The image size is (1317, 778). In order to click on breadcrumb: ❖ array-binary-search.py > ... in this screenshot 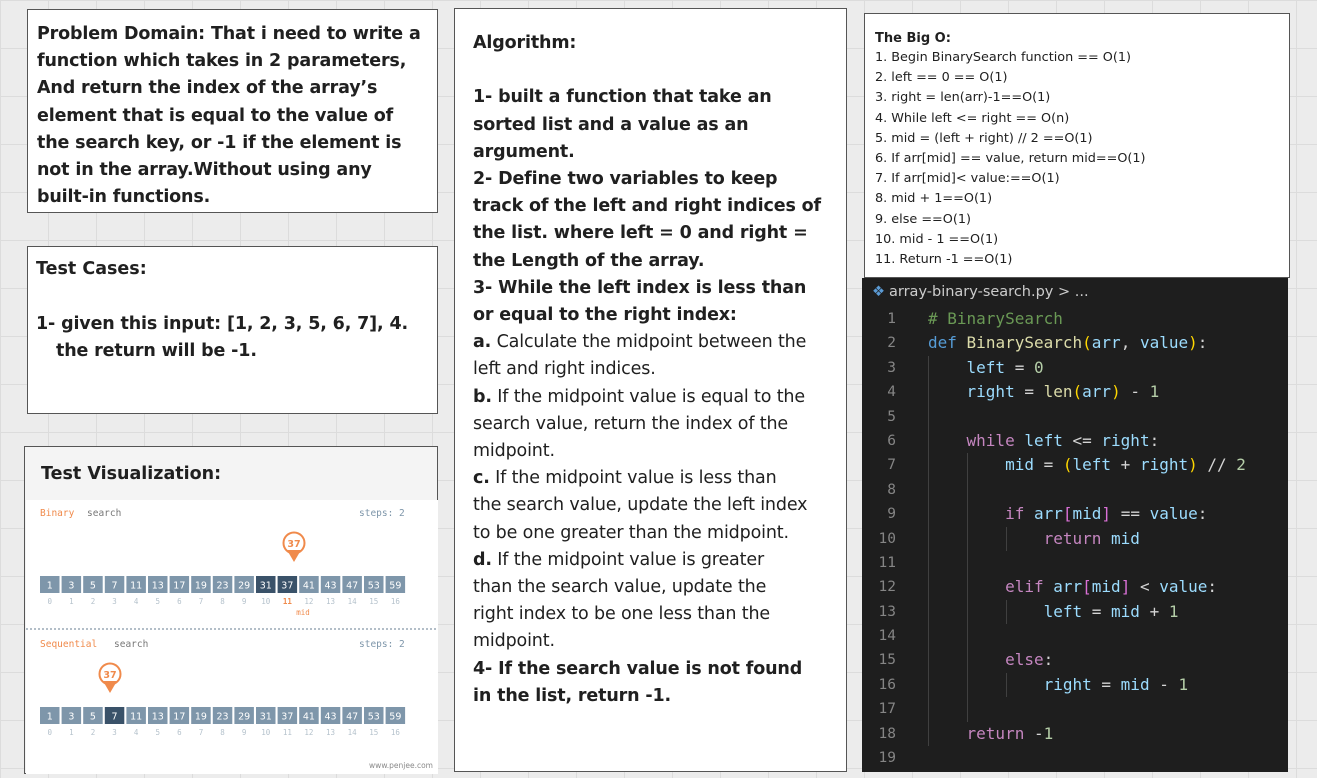, I will do `click(980, 292)`.